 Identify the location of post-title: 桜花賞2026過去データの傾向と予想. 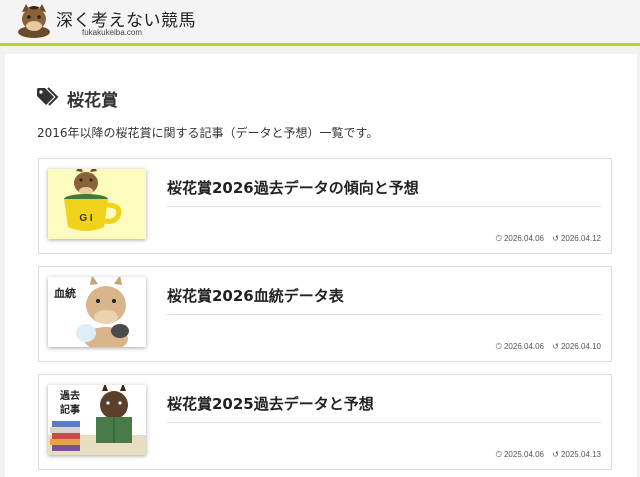
(293, 187).